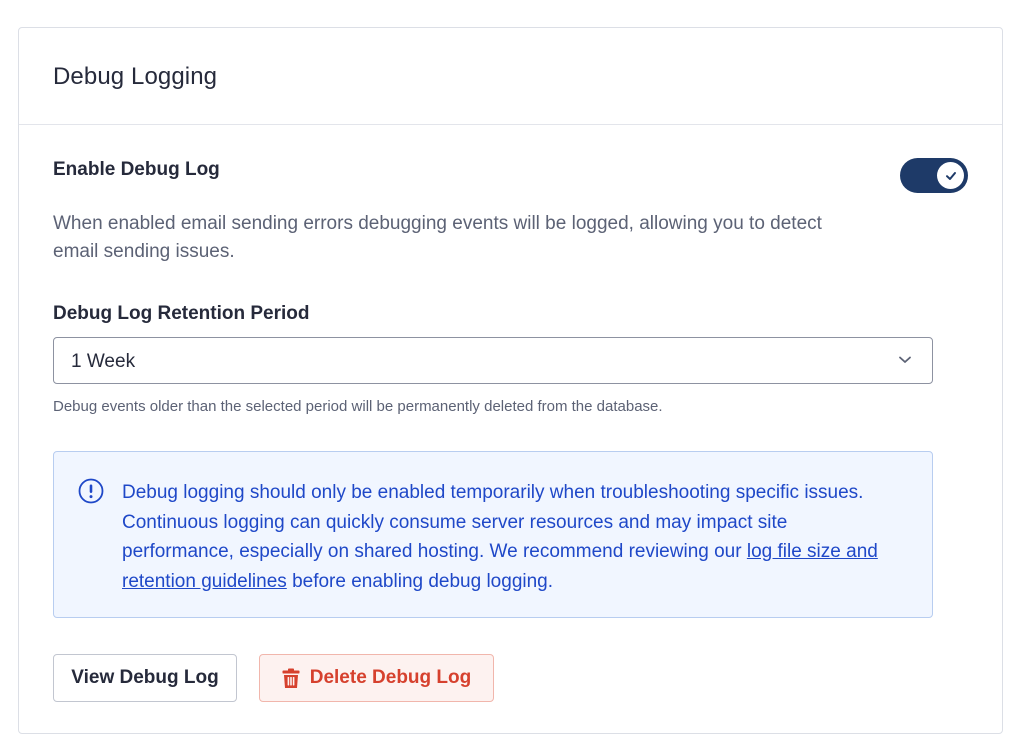 Image resolution: width=1024 pixels, height=753 pixels. Describe the element at coordinates (934, 175) in the screenshot. I see `enable-debug-log-toggle` at that location.